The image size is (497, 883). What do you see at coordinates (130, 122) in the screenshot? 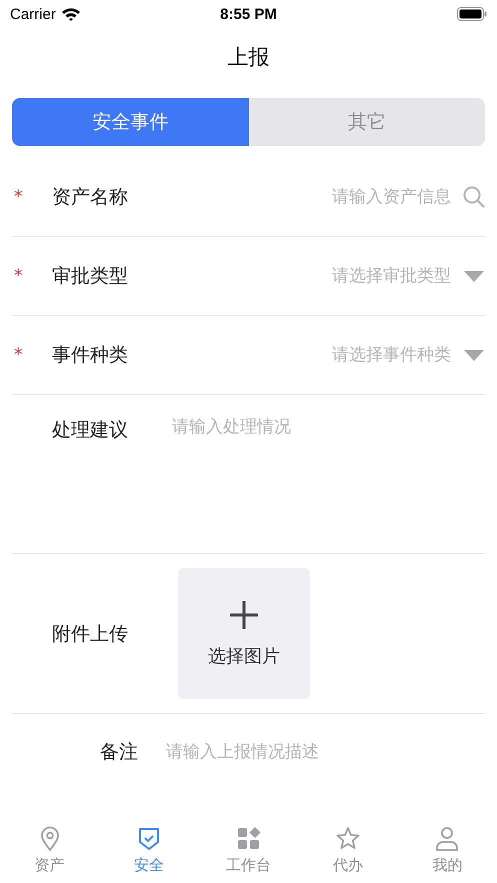
I see `segment-tab: 安全事件` at bounding box center [130, 122].